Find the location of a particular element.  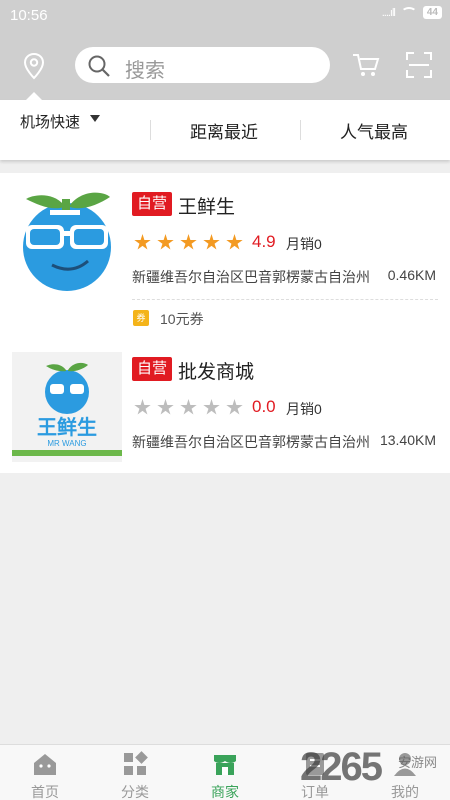

watermark: 2265 is located at coordinates (341, 767).